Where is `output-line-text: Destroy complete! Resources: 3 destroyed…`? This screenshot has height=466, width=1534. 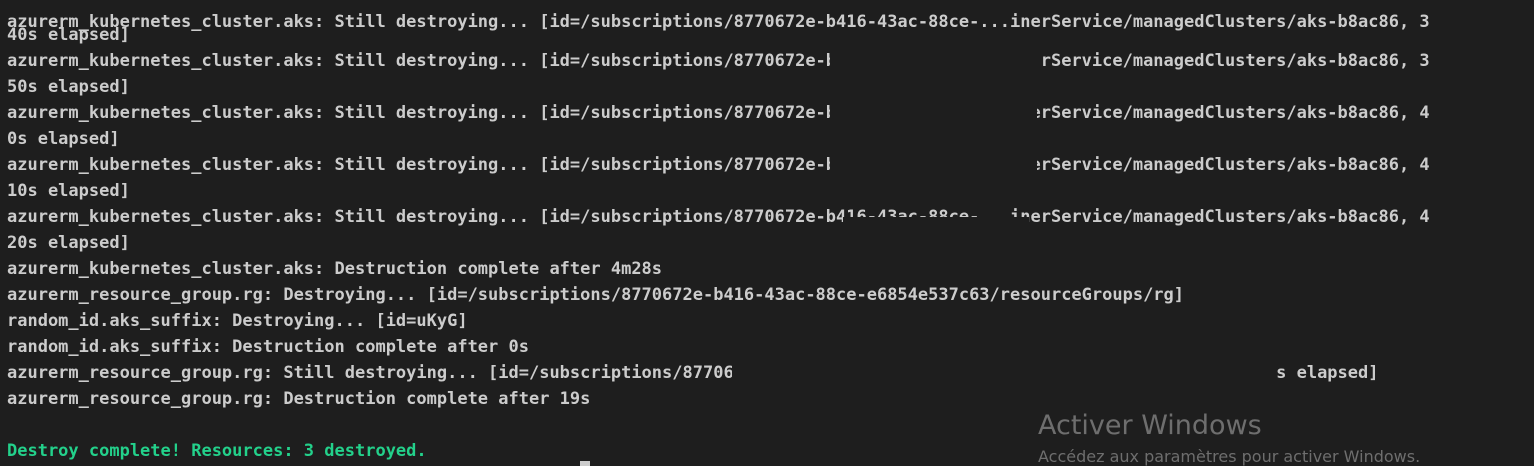 output-line-text: Destroy complete! Resources: 3 destroyed… is located at coordinates (217, 451).